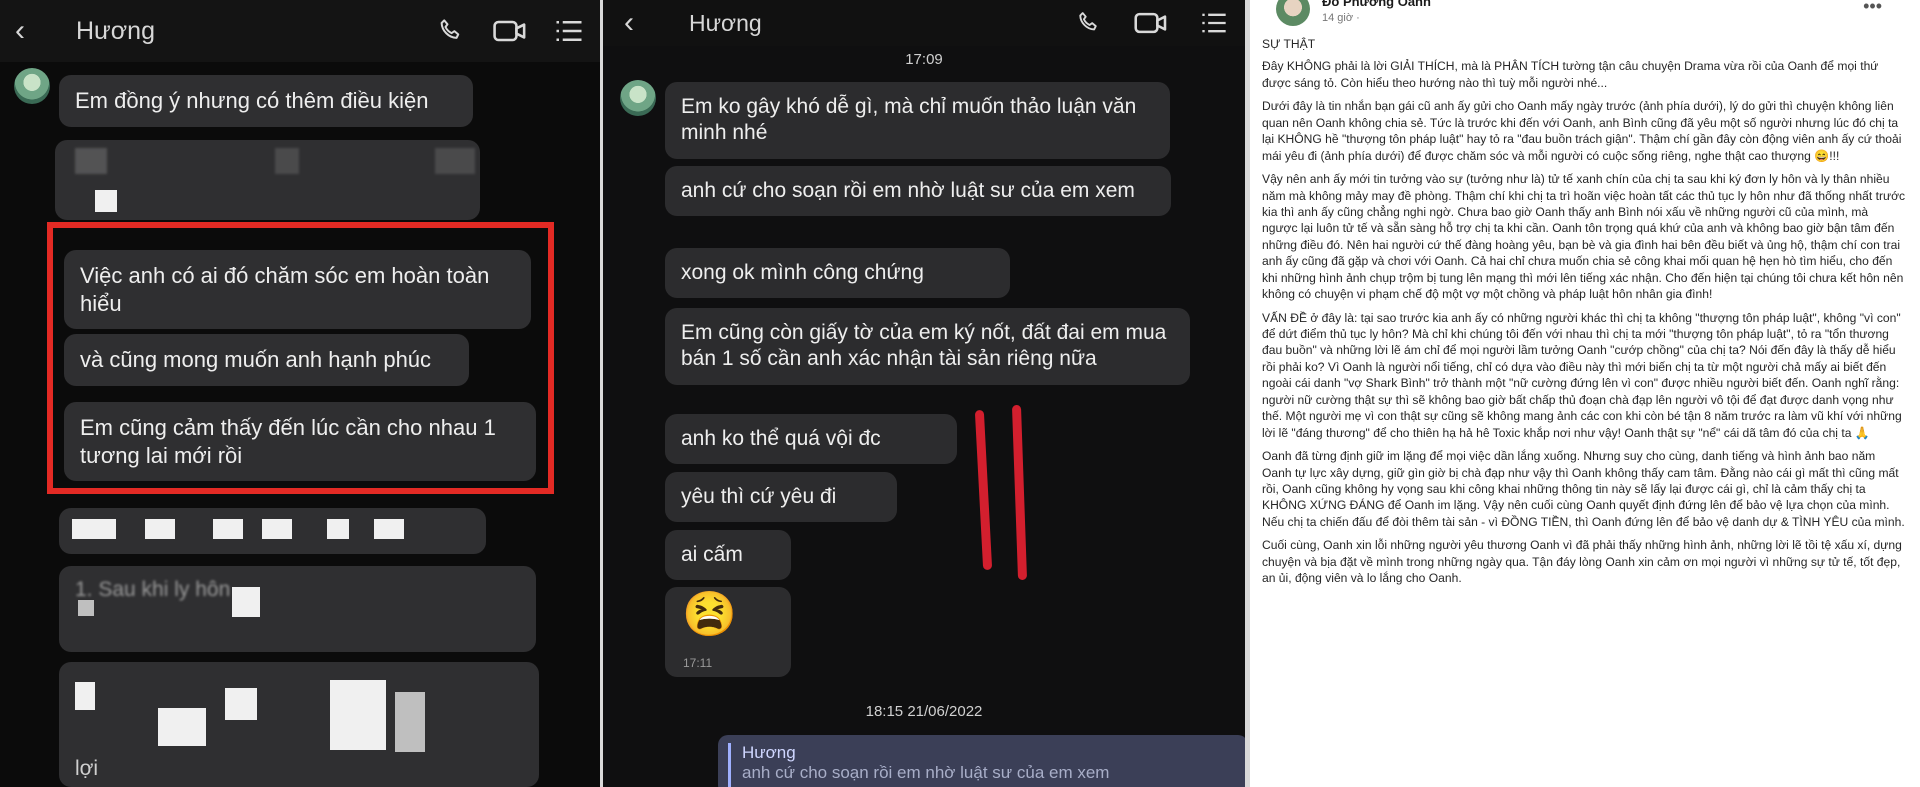 The image size is (1920, 787). What do you see at coordinates (275, 161) in the screenshot?
I see `blurred-text` at bounding box center [275, 161].